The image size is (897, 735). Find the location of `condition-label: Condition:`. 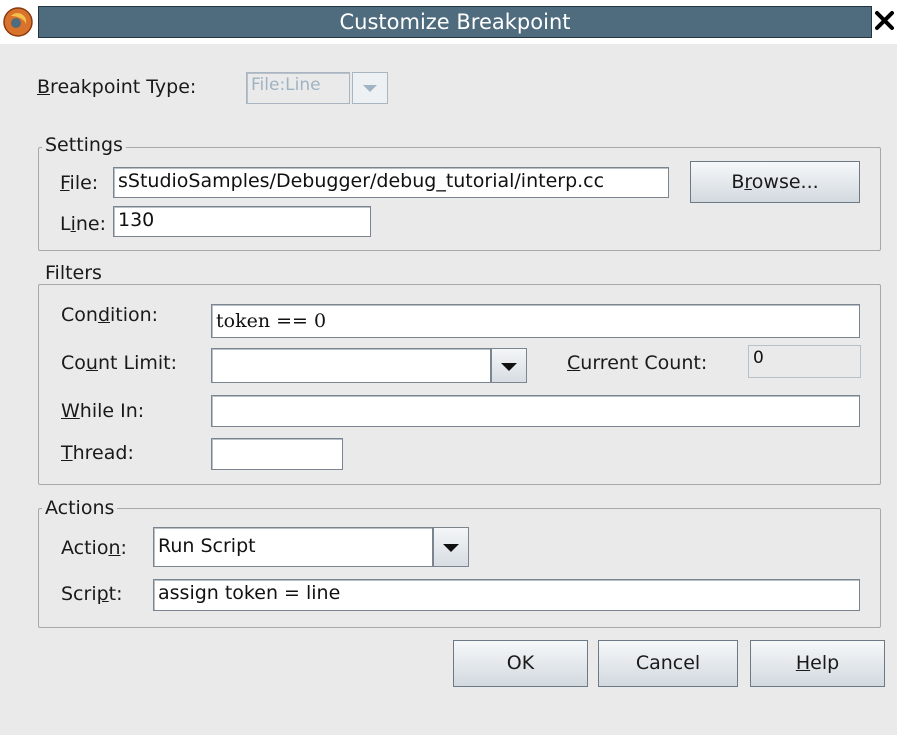

condition-label: Condition: is located at coordinates (109, 315).